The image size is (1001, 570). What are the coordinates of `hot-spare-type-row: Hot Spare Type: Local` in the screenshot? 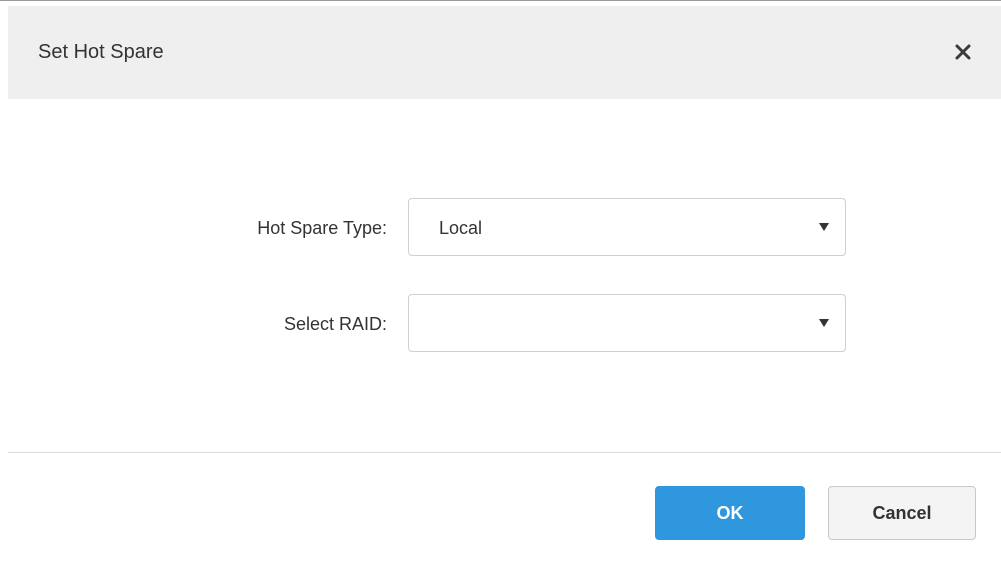 It's located at (504, 228).